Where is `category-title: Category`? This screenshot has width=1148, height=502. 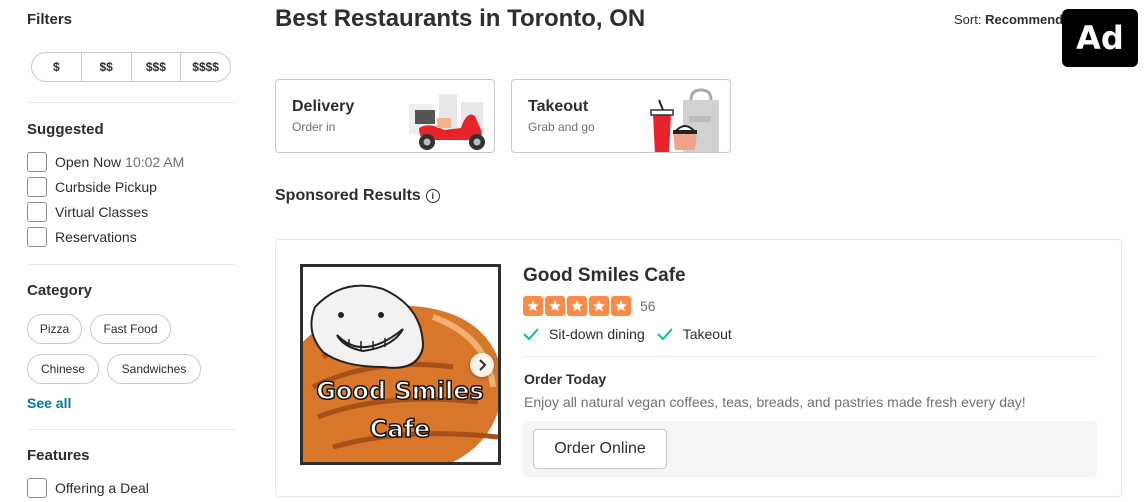 category-title: Category is located at coordinates (60, 290).